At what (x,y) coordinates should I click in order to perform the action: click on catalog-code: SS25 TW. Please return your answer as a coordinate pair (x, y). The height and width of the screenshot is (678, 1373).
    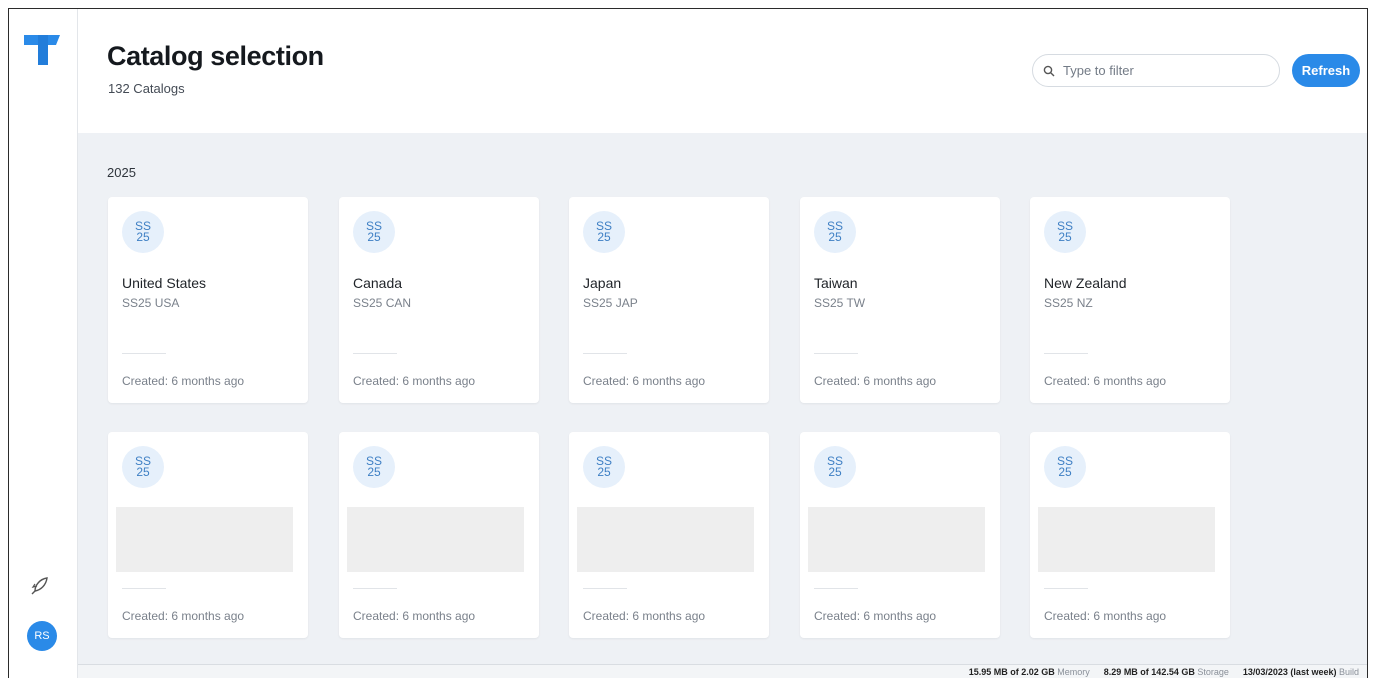
    Looking at the image, I should click on (840, 303).